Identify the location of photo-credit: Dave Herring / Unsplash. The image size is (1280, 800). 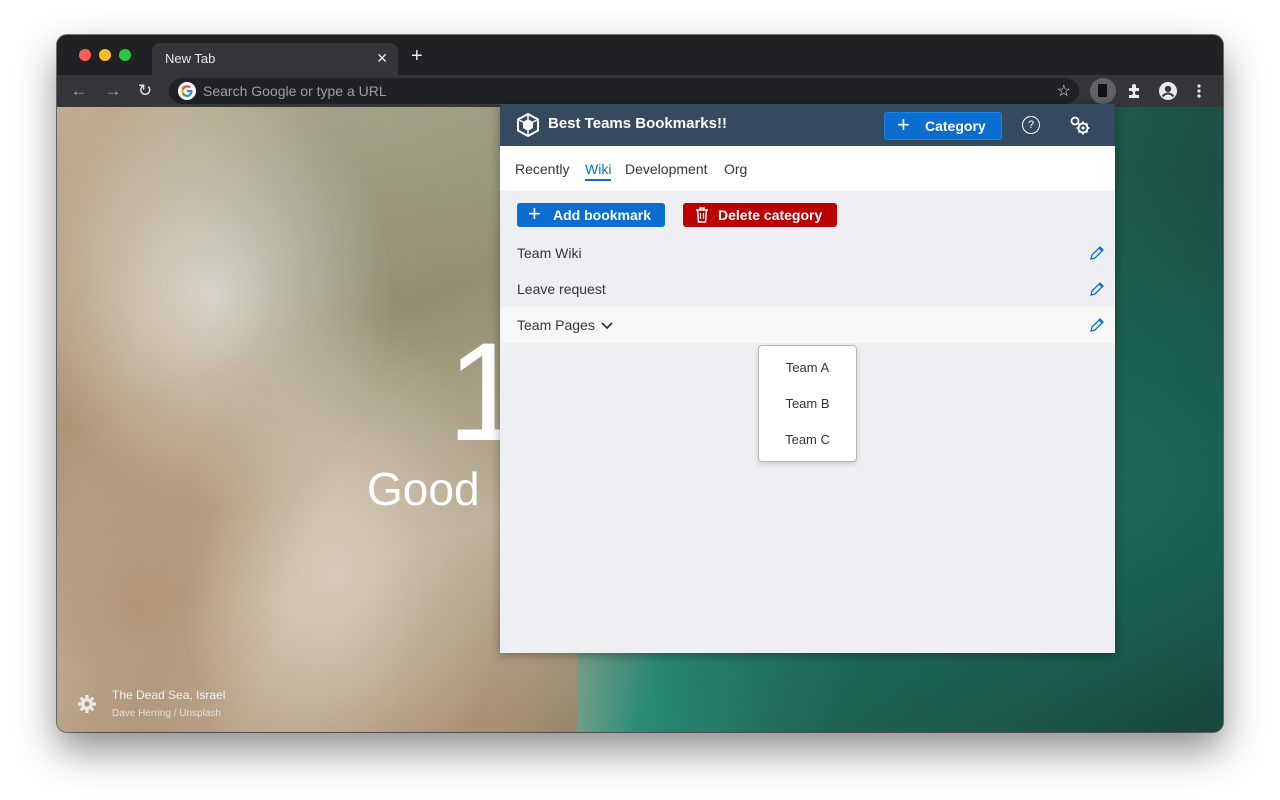
(166, 713).